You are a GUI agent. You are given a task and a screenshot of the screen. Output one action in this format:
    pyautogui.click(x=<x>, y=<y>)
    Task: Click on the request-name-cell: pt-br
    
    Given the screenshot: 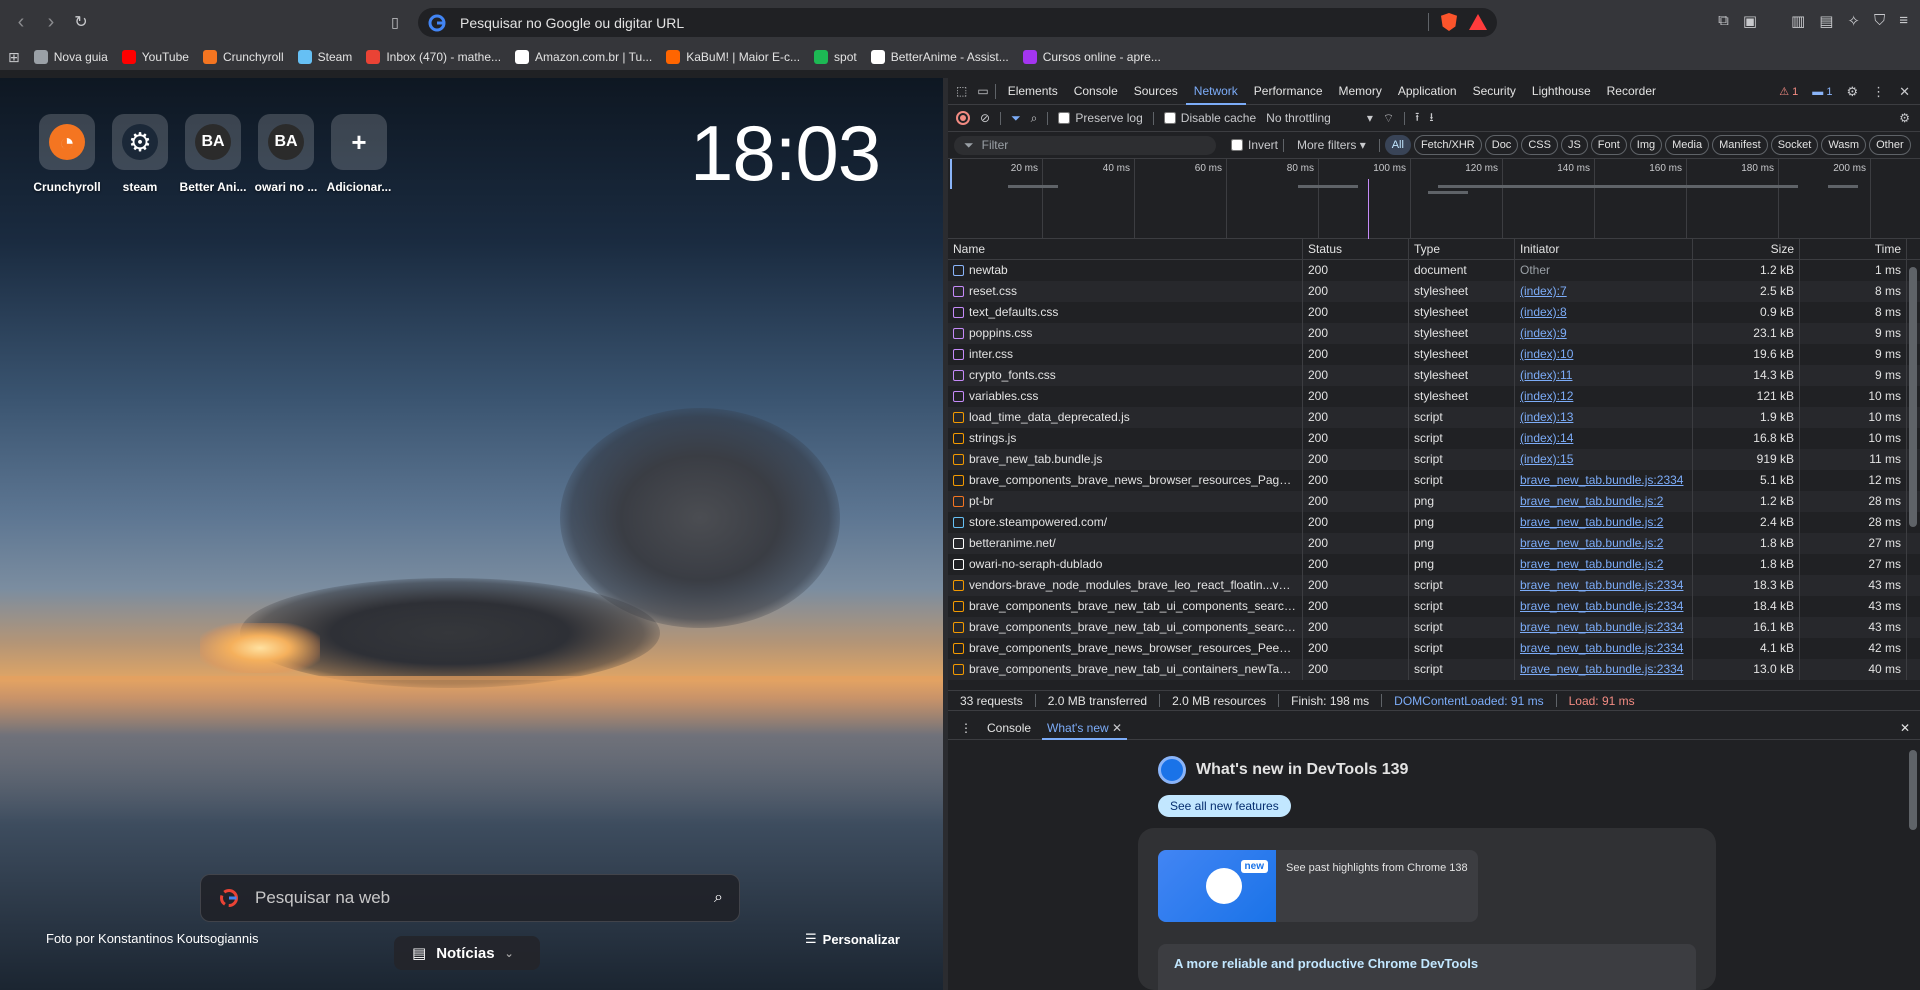 What is the action you would take?
    pyautogui.click(x=1125, y=501)
    